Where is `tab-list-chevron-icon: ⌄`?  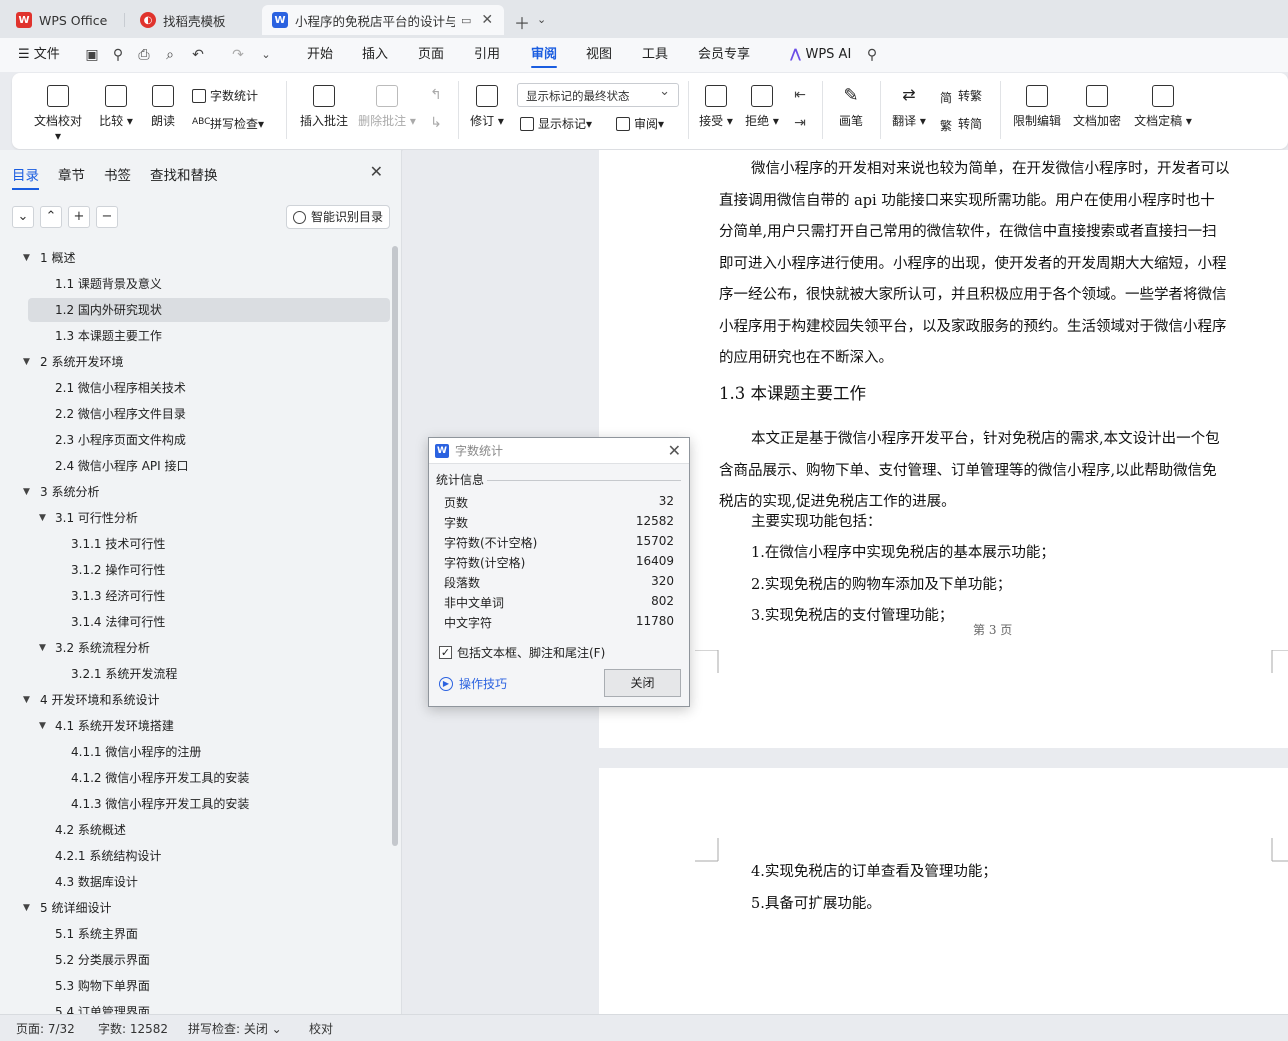 tab-list-chevron-icon: ⌄ is located at coordinates (541, 19).